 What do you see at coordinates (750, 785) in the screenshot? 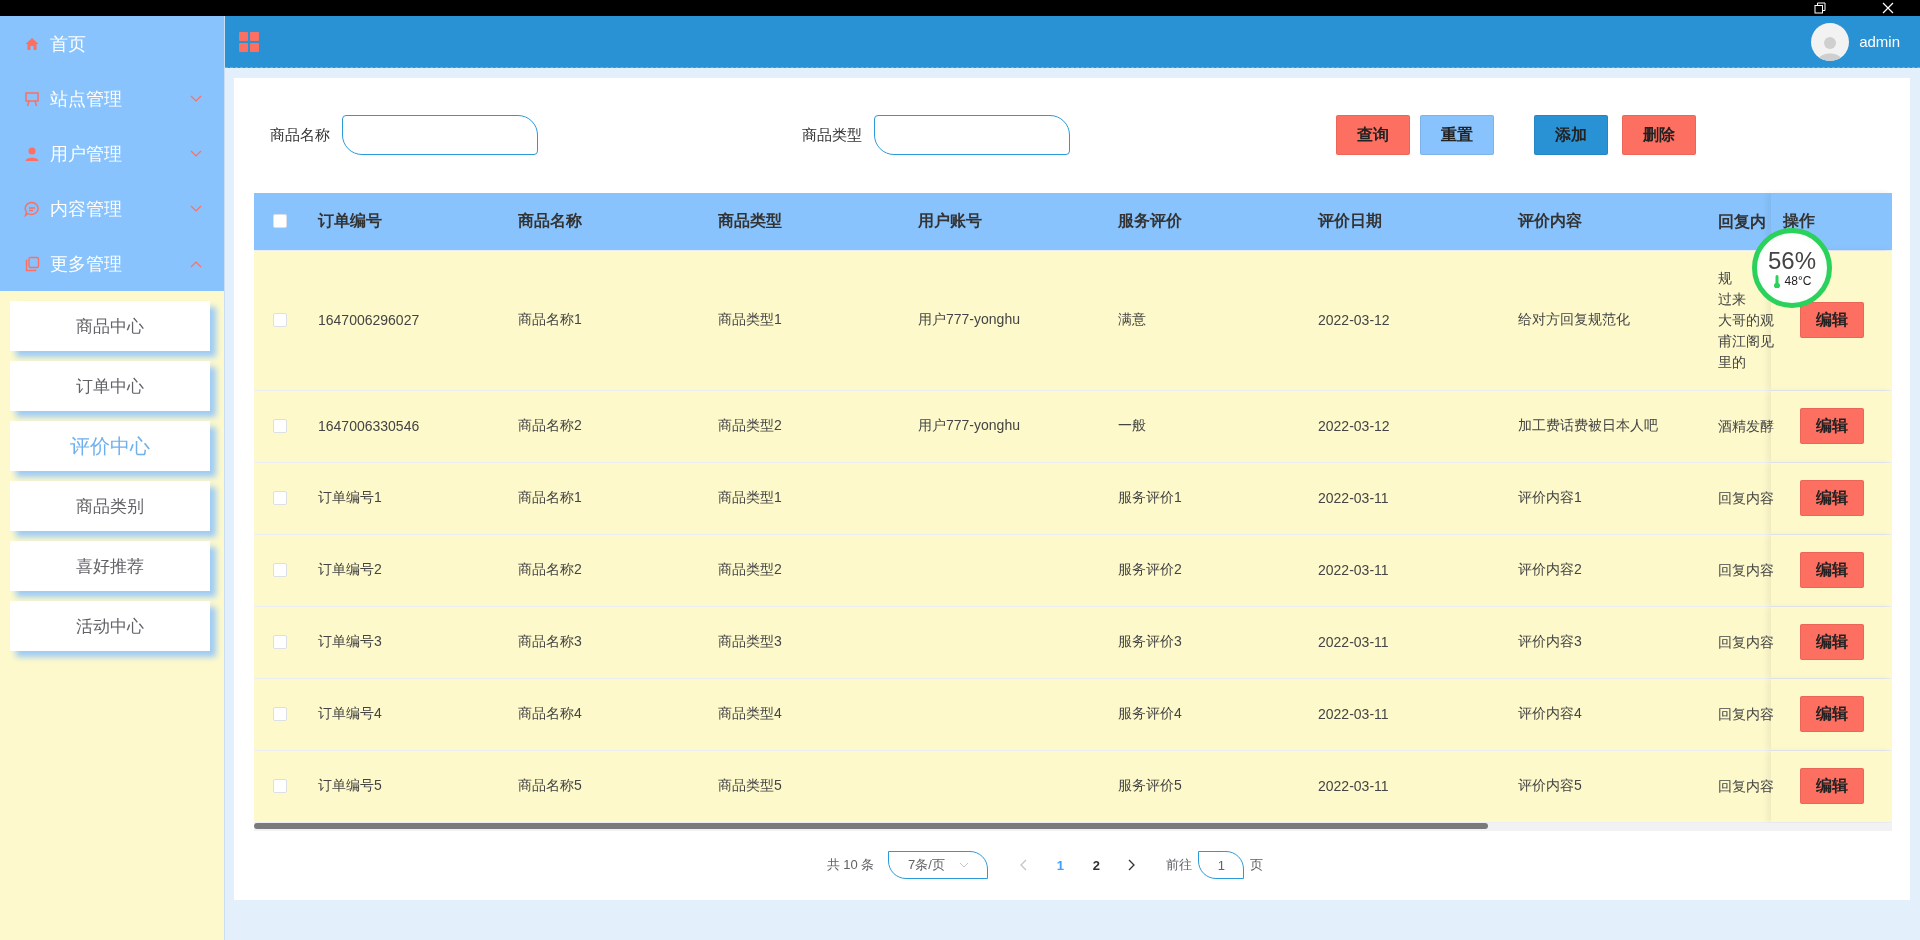
I see `table-cell: 商品类型5` at bounding box center [750, 785].